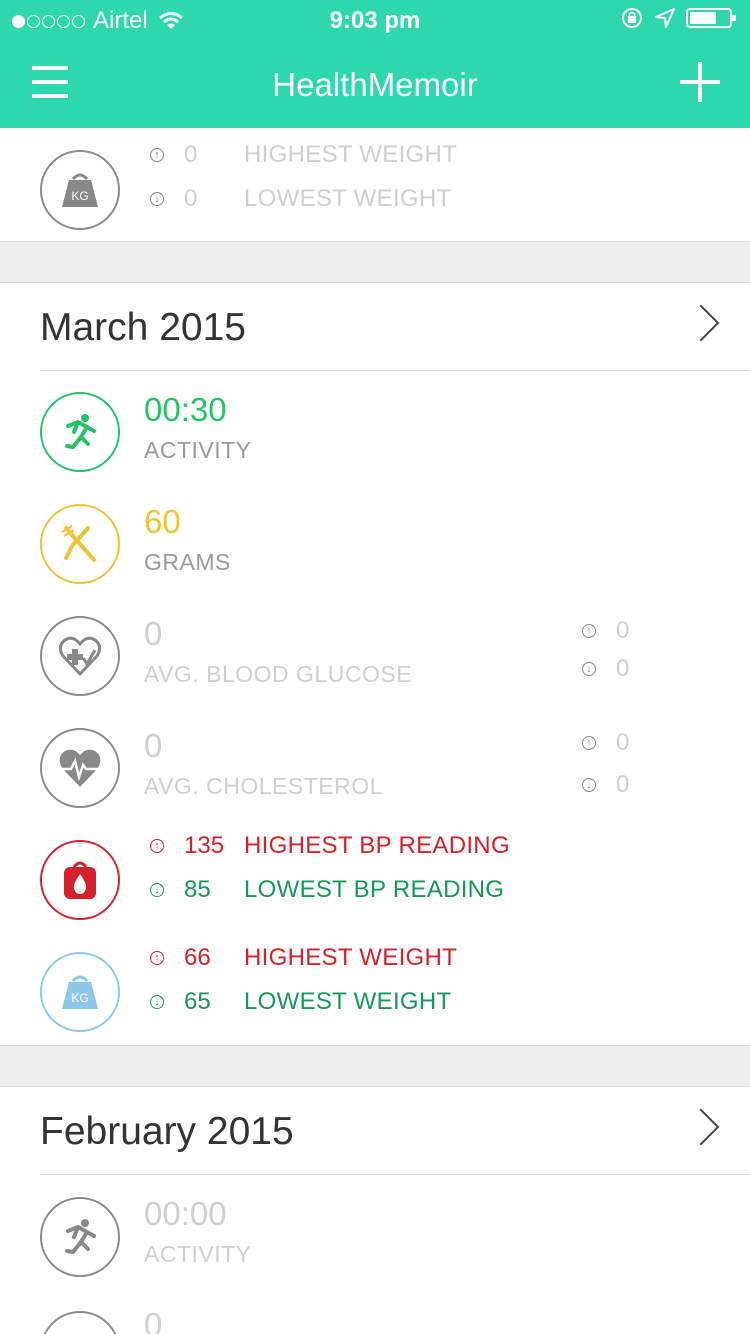 The width and height of the screenshot is (750, 1334). I want to click on app-header: Airtel 9:03 pm HealthMemoir, so click(375, 64).